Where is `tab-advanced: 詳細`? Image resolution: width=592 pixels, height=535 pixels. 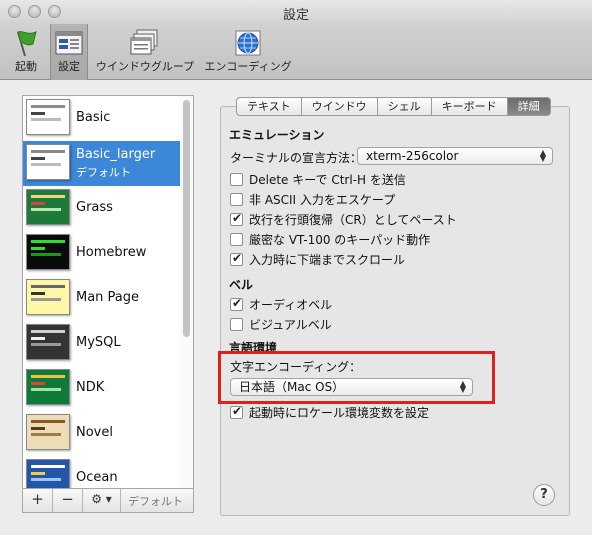 tab-advanced: 詳細 is located at coordinates (529, 106).